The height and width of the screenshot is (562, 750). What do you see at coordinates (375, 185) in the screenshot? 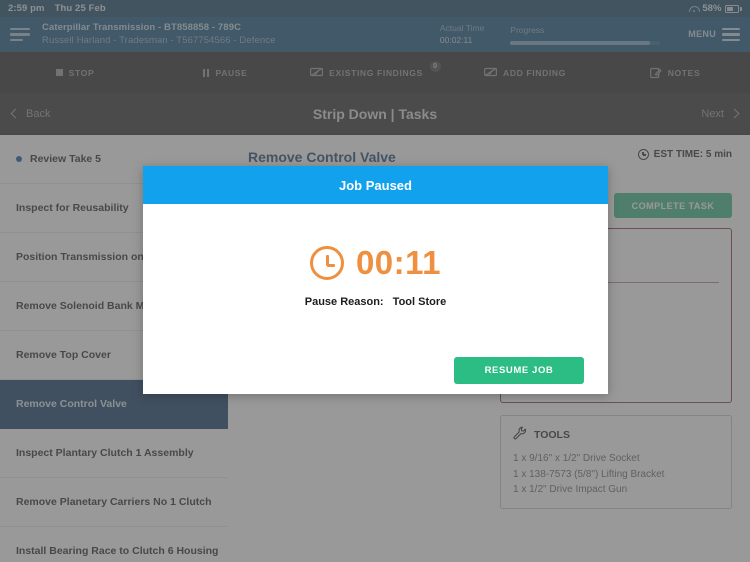
I see `modal-title: Job Paused` at bounding box center [375, 185].